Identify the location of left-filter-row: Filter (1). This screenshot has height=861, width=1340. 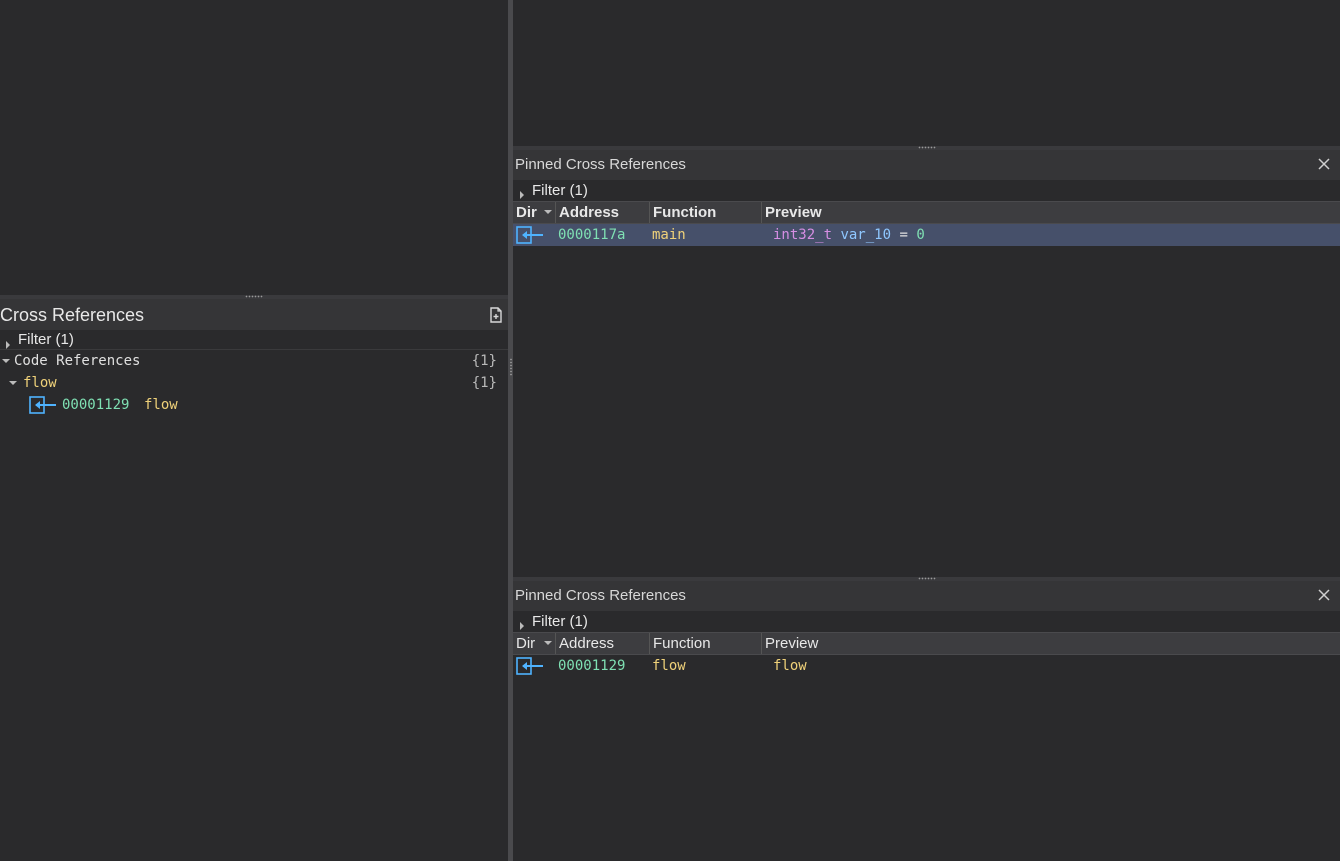
(254, 340).